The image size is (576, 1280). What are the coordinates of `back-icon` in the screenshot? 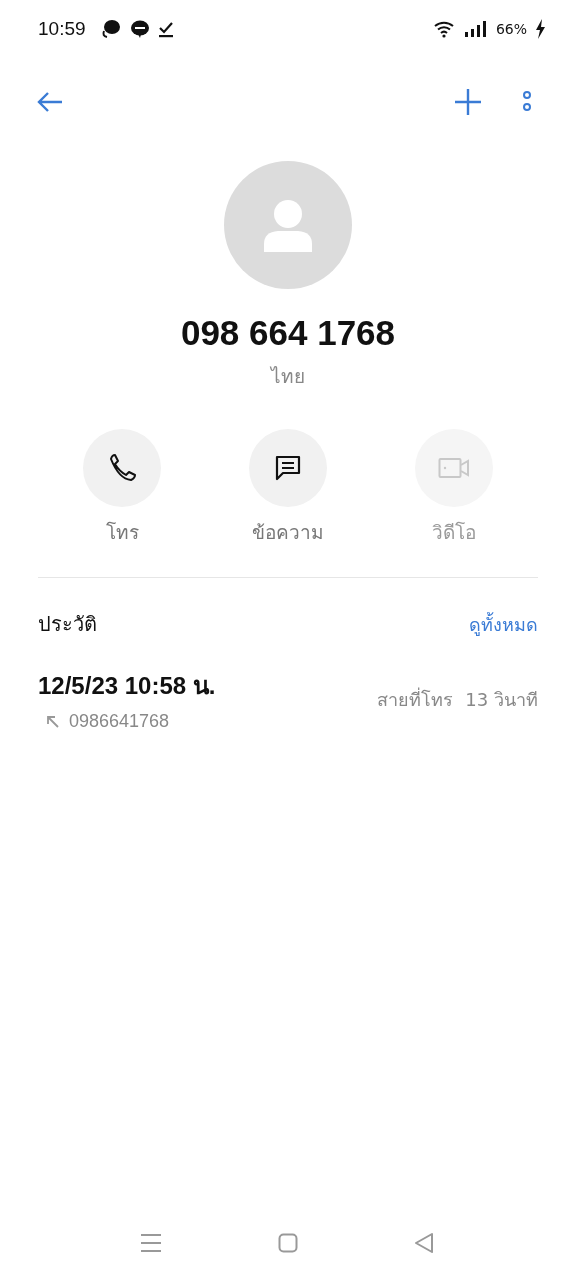 It's located at (424, 1243).